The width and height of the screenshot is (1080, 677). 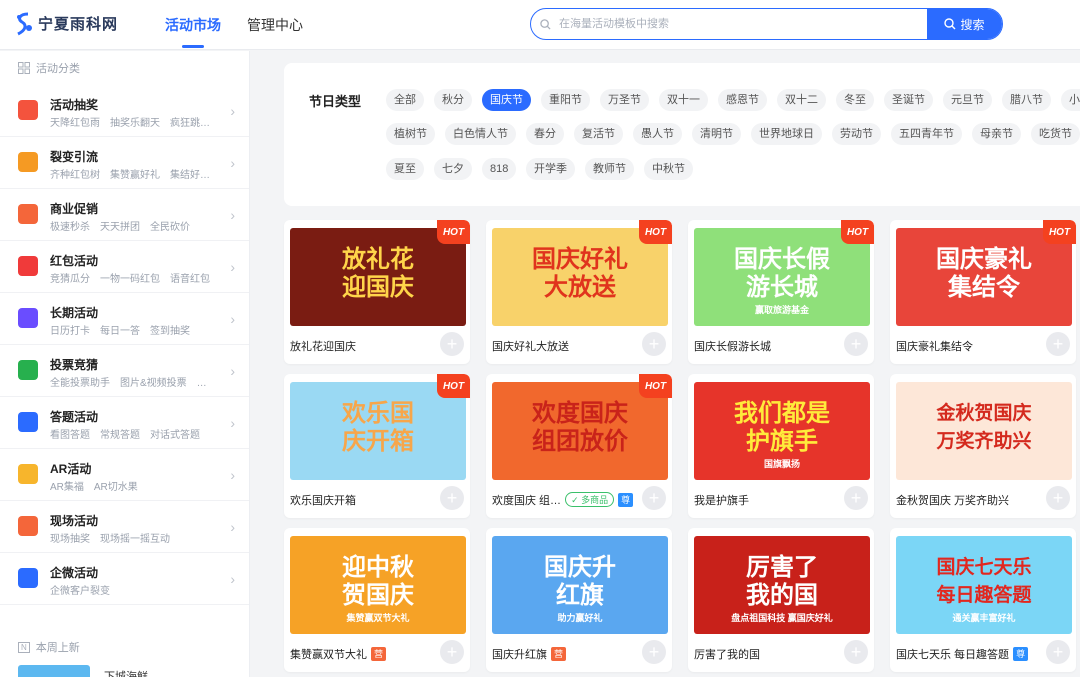 What do you see at coordinates (506, 100) in the screenshot?
I see `holiday-tag: 国庆节` at bounding box center [506, 100].